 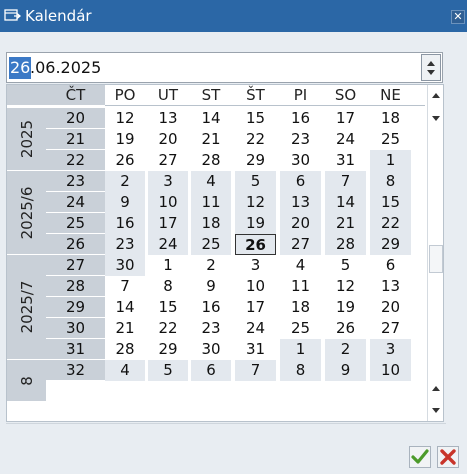 What do you see at coordinates (431, 72) in the screenshot?
I see `spinner-down-icon` at bounding box center [431, 72].